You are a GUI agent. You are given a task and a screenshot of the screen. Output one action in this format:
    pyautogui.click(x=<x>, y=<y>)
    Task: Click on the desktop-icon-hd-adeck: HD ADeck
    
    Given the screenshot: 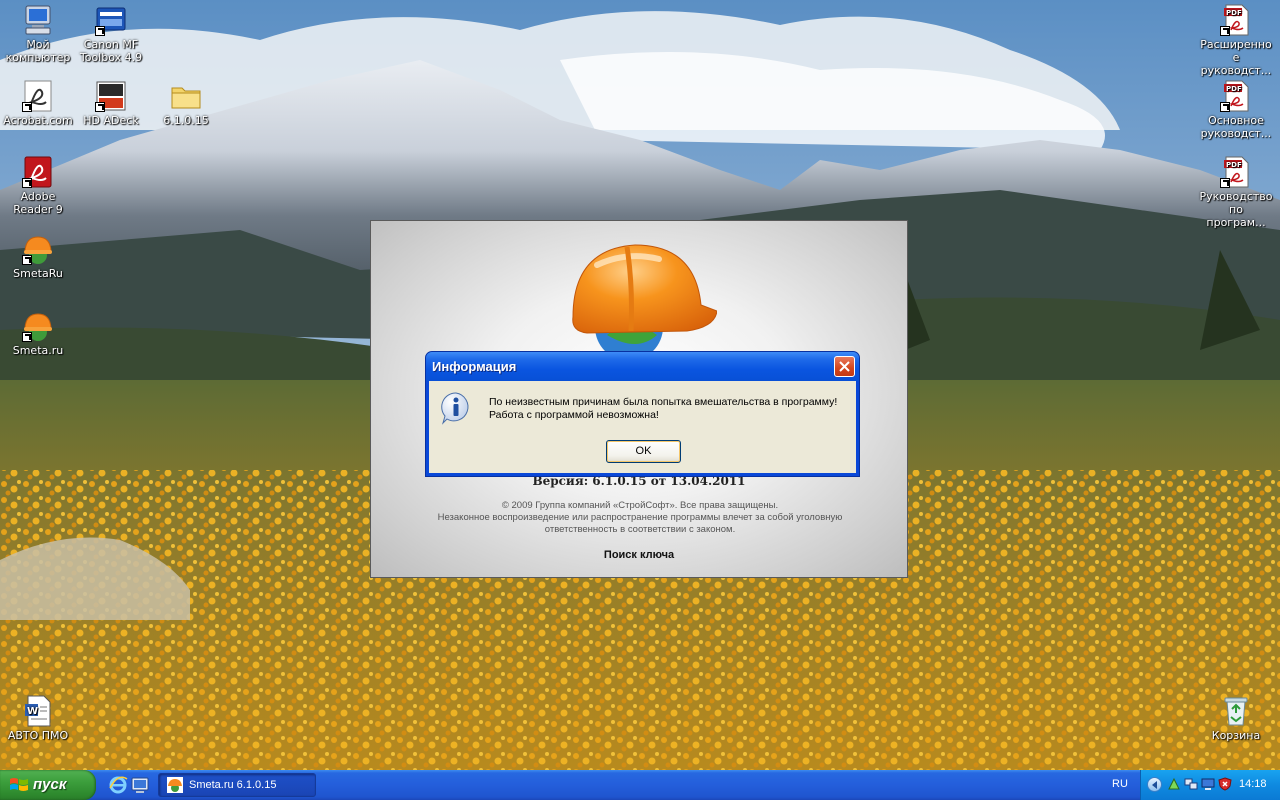 What is the action you would take?
    pyautogui.click(x=111, y=103)
    